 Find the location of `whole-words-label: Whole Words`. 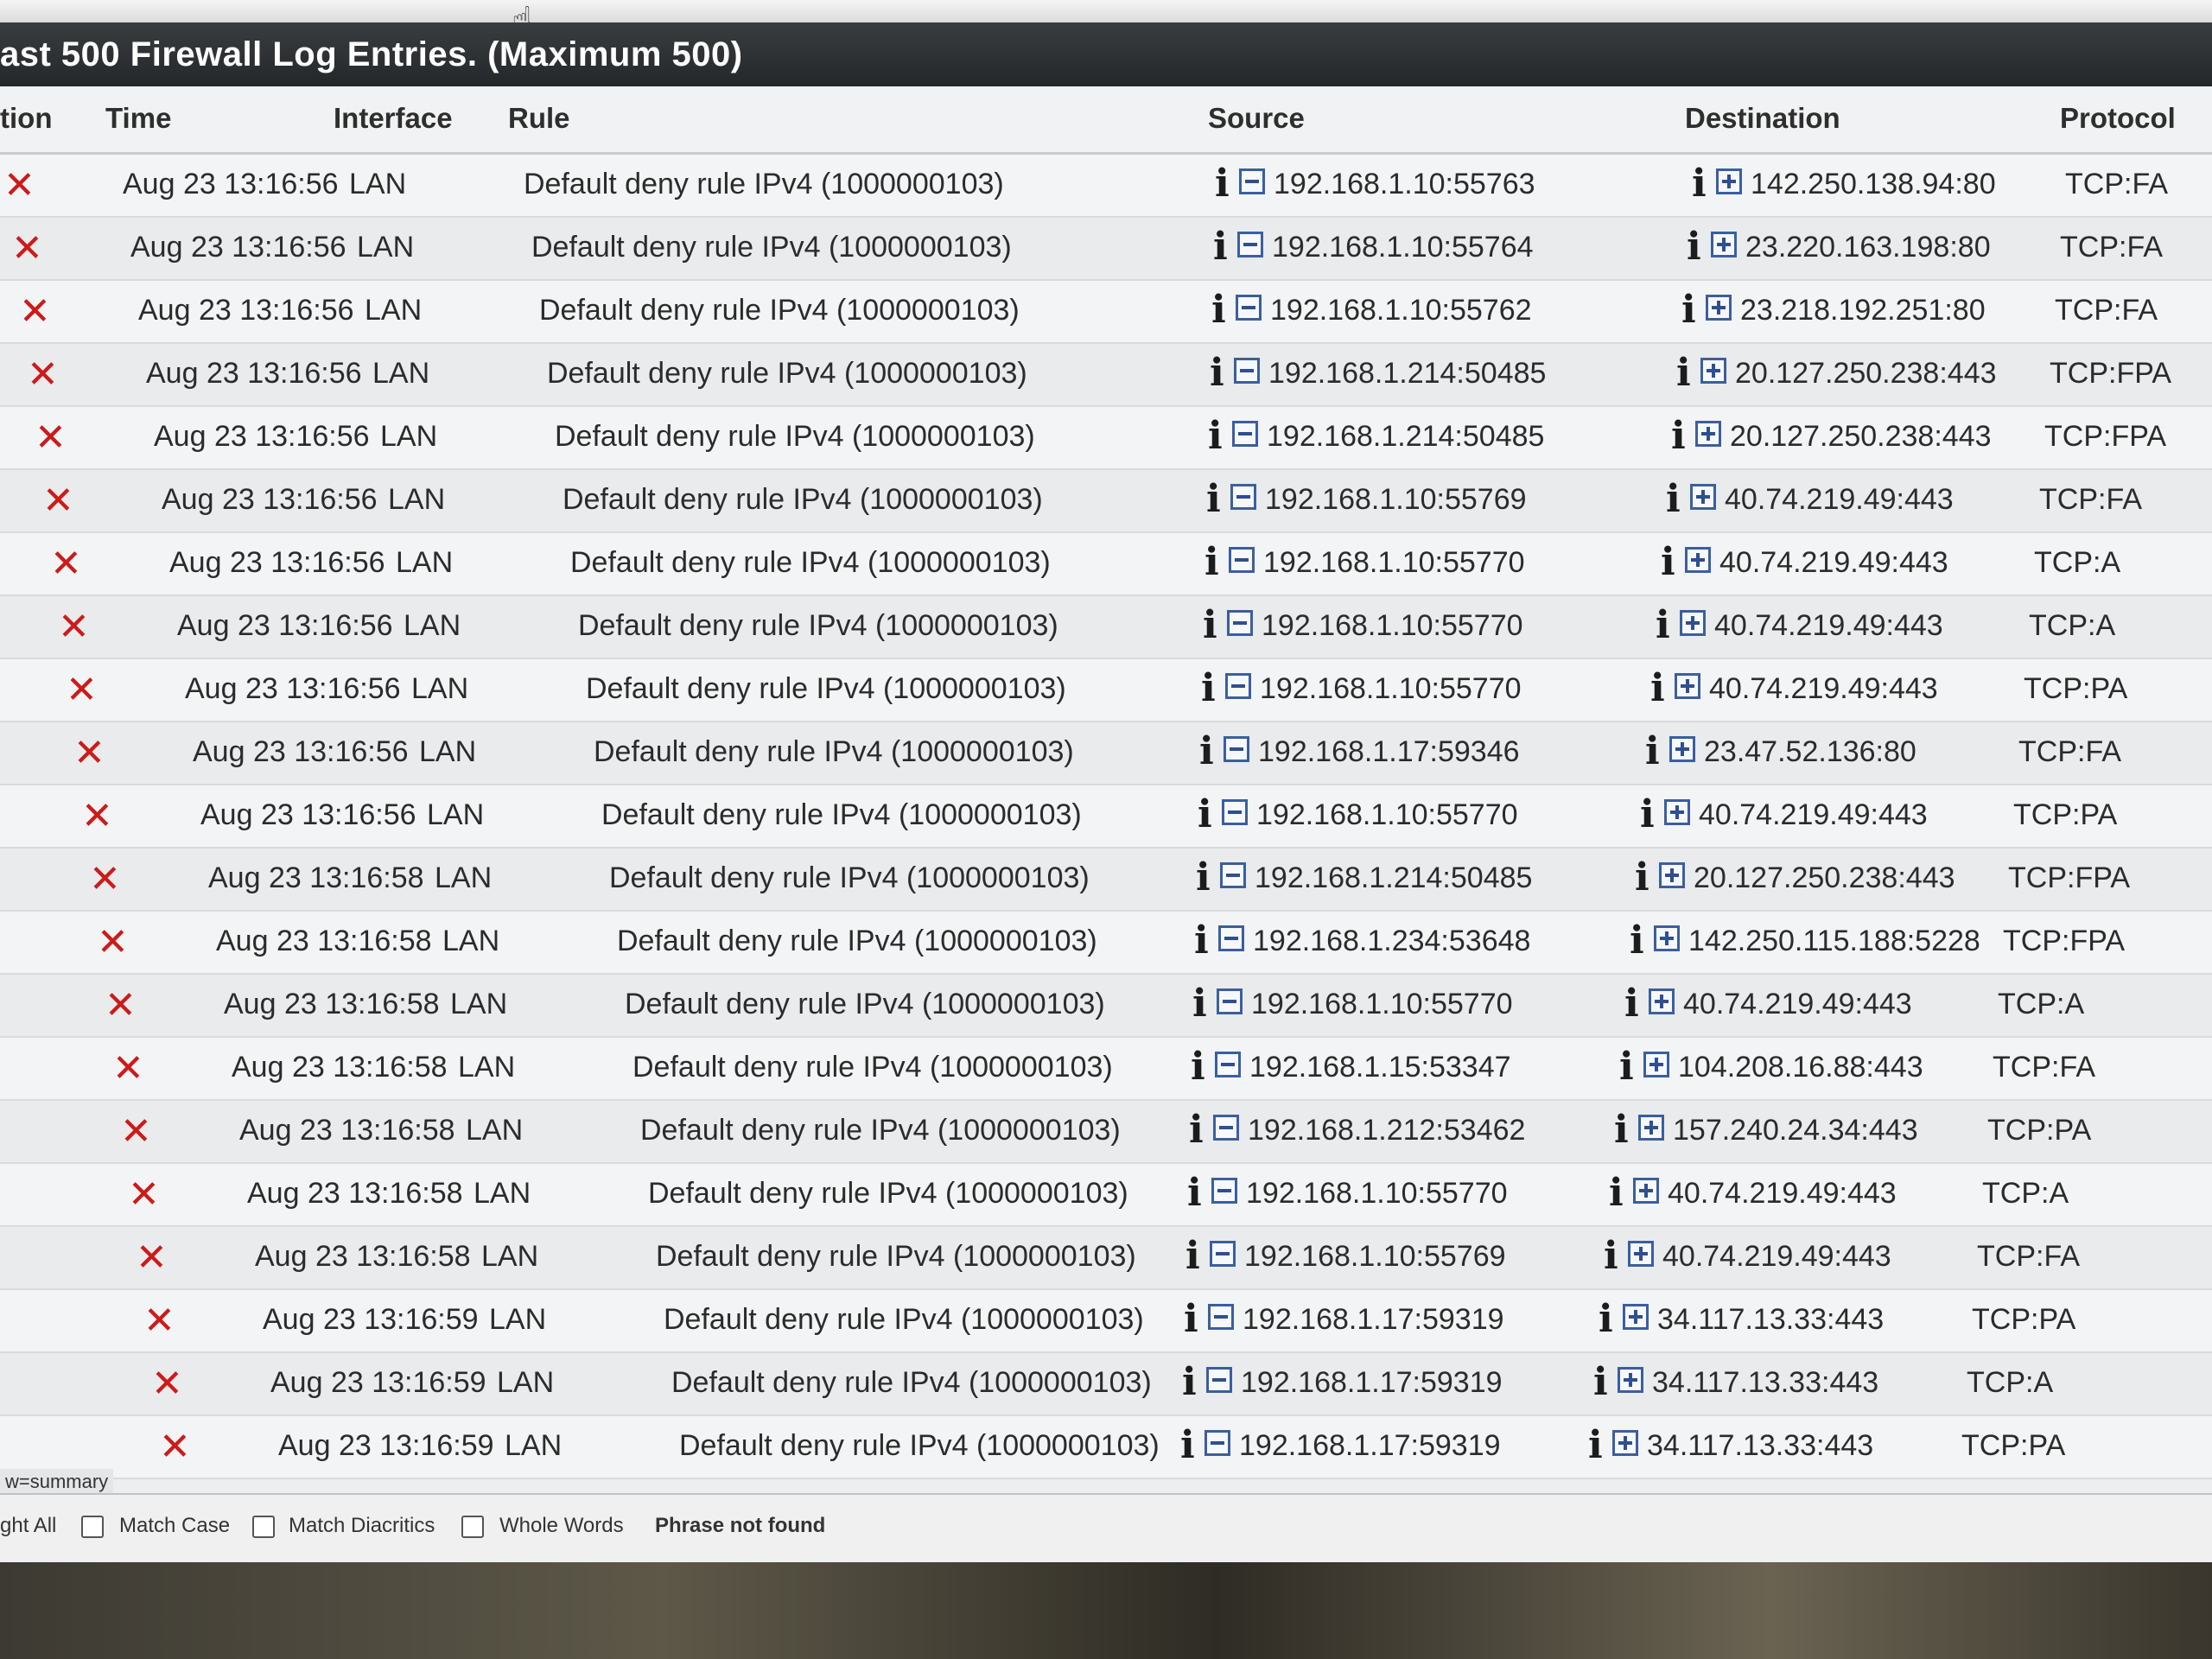

whole-words-label: Whole Words is located at coordinates (561, 1526).